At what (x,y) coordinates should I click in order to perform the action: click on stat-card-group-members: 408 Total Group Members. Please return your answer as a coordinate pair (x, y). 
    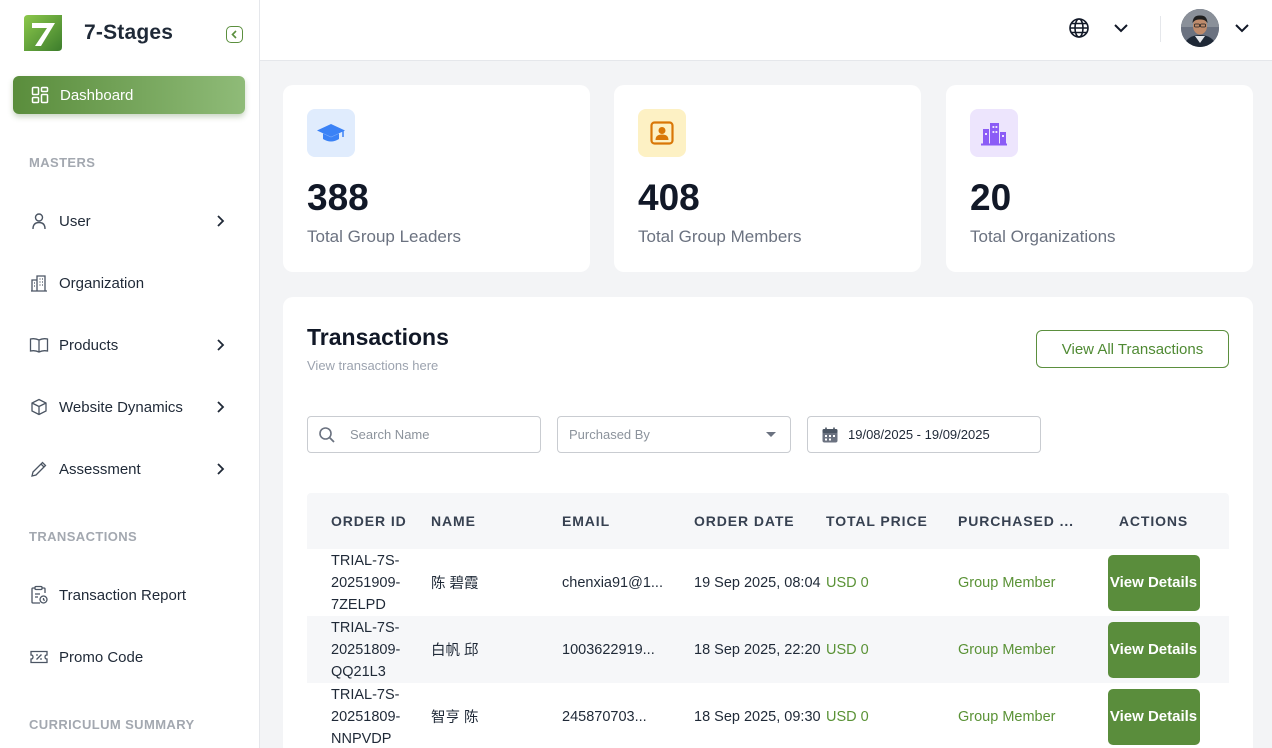
    Looking at the image, I should click on (767, 178).